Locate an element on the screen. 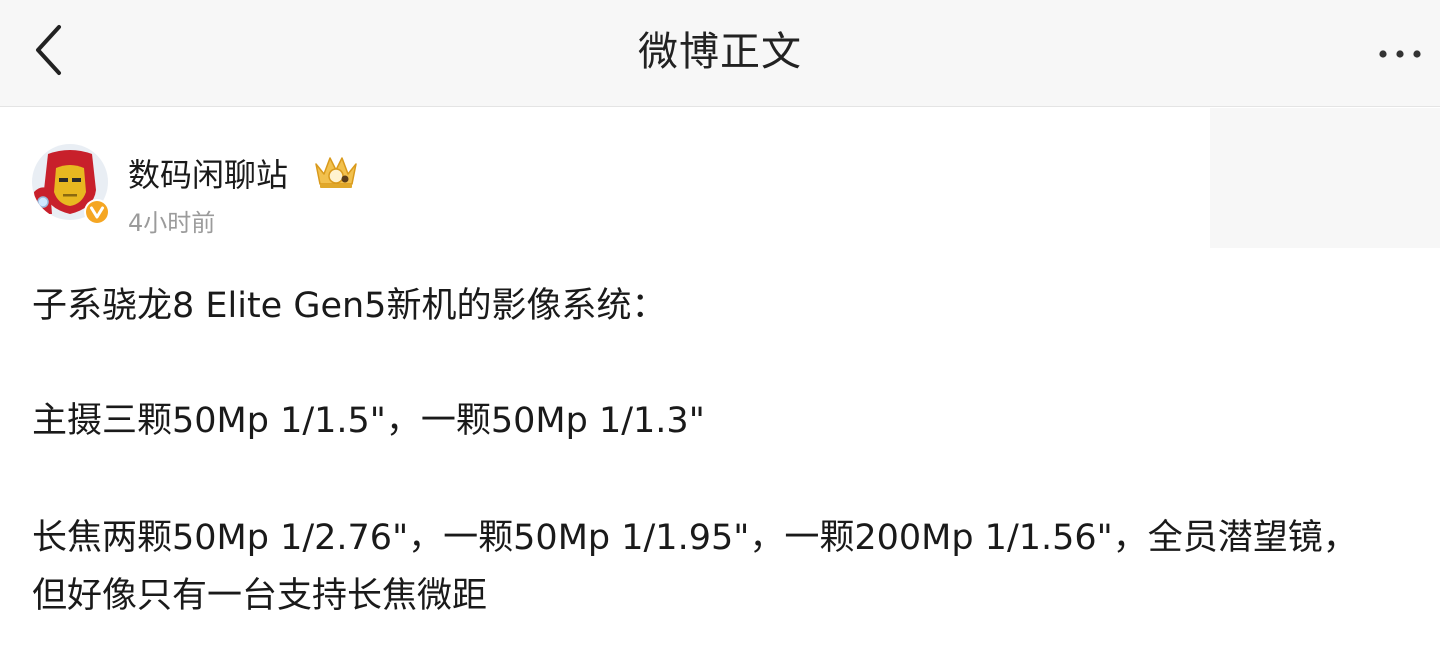 This screenshot has width=1440, height=668. post-text-line: 子系骁龙8 Elite Gen5新机的影像系统： is located at coordinates (349, 306).